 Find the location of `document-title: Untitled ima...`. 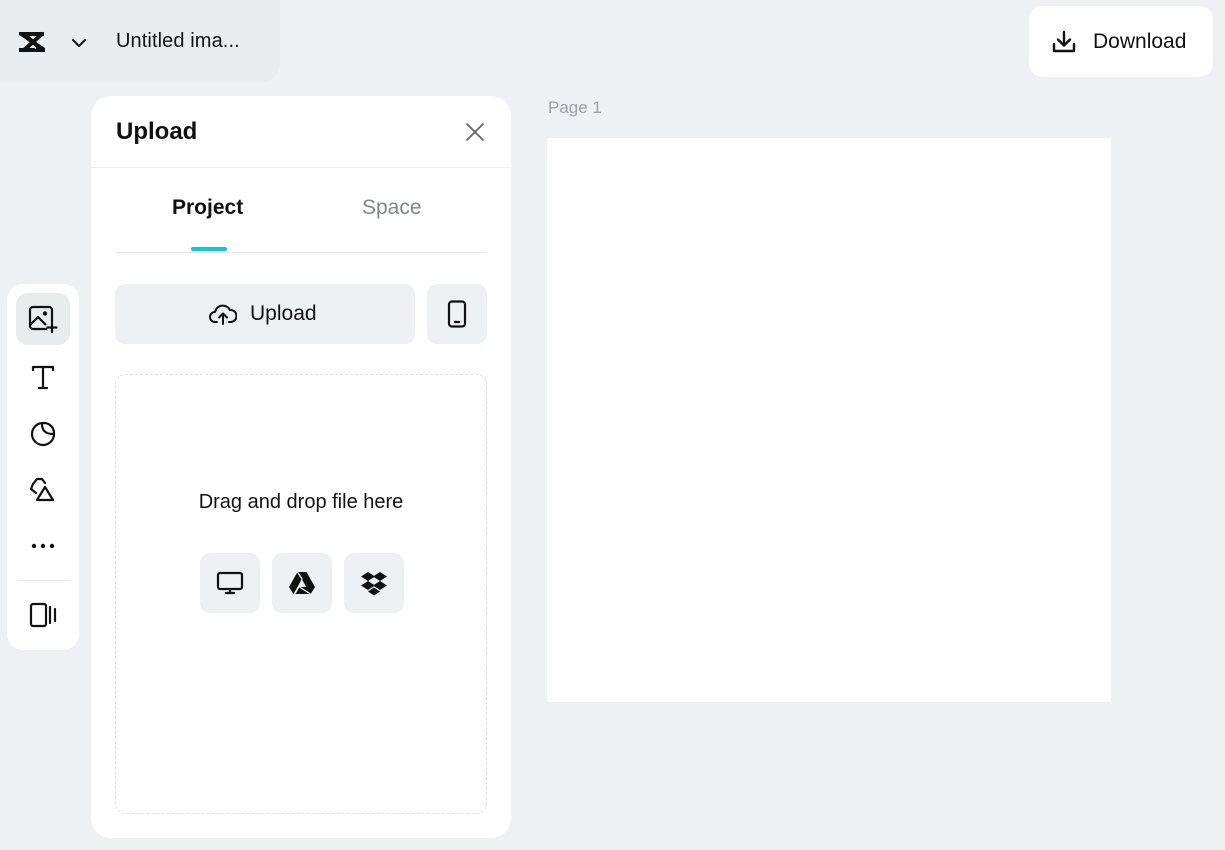

document-title: Untitled ima... is located at coordinates (178, 41).